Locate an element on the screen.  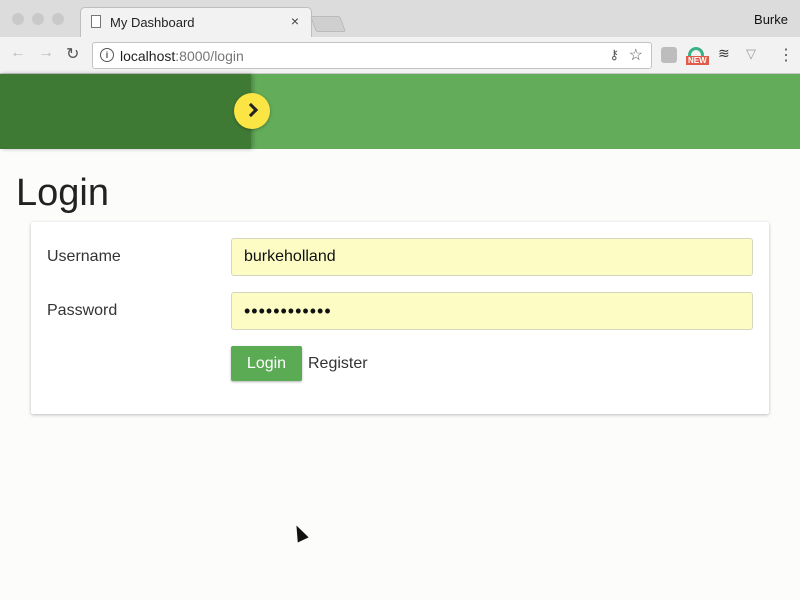
address-bar: i localhost:8000/login ⚷ ☆ is located at coordinates (372, 55).